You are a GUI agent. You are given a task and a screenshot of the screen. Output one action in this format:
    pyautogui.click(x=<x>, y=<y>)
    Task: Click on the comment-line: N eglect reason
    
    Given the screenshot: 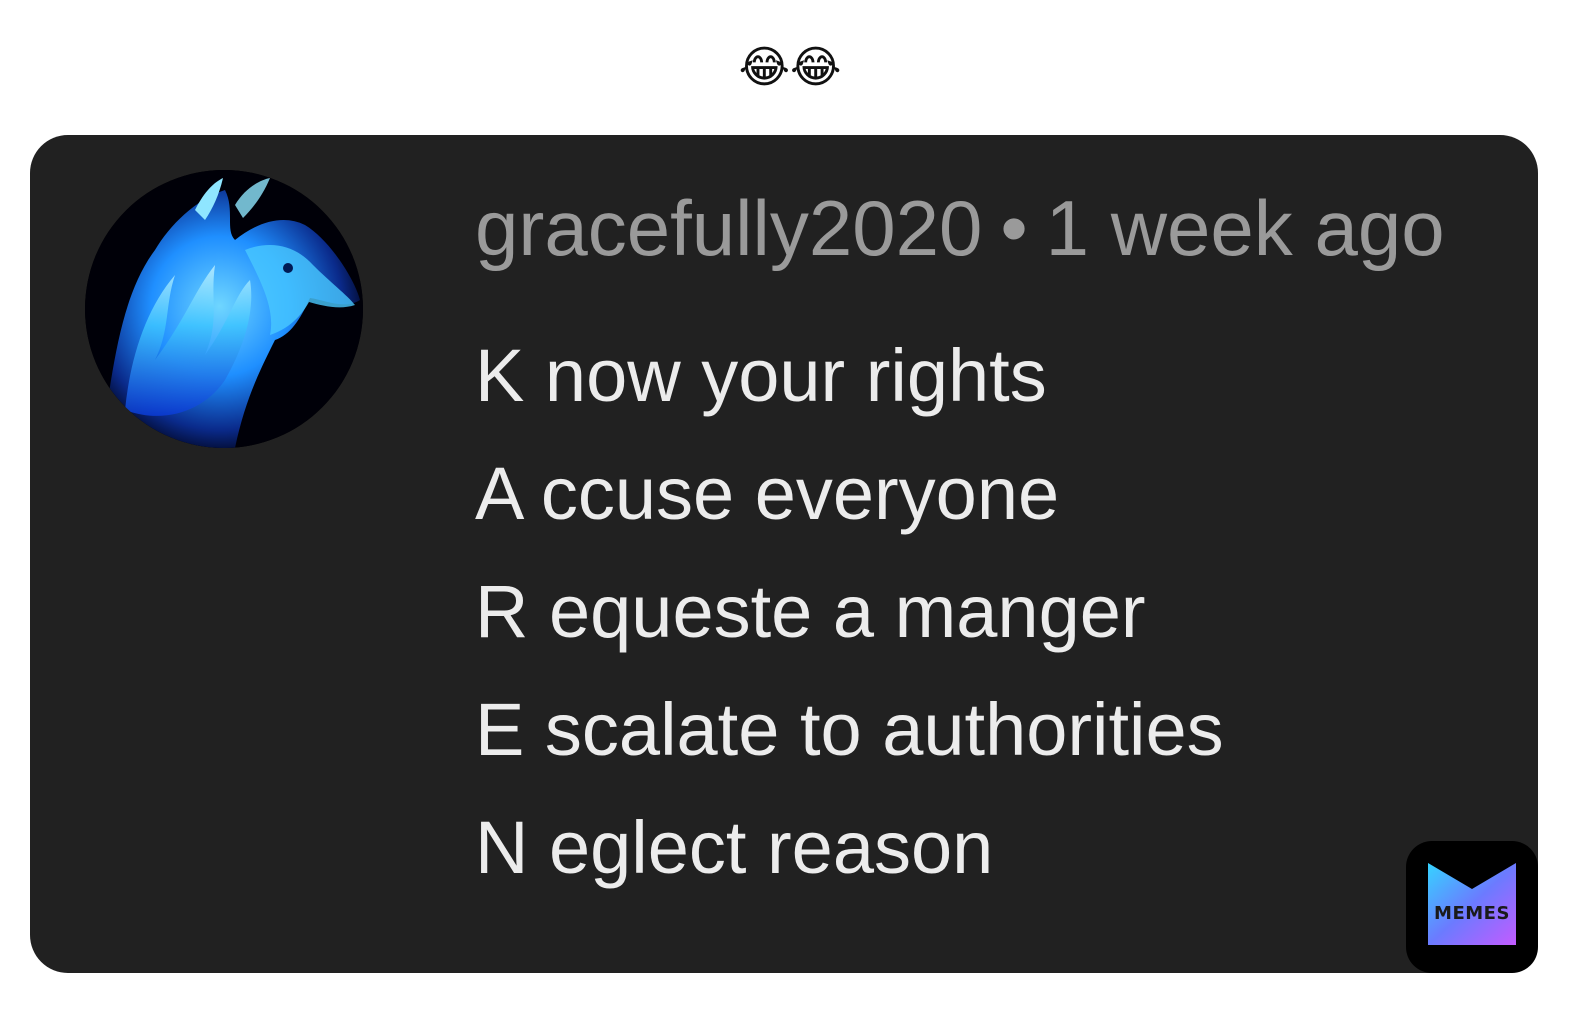 What is the action you would take?
    pyautogui.click(x=734, y=847)
    